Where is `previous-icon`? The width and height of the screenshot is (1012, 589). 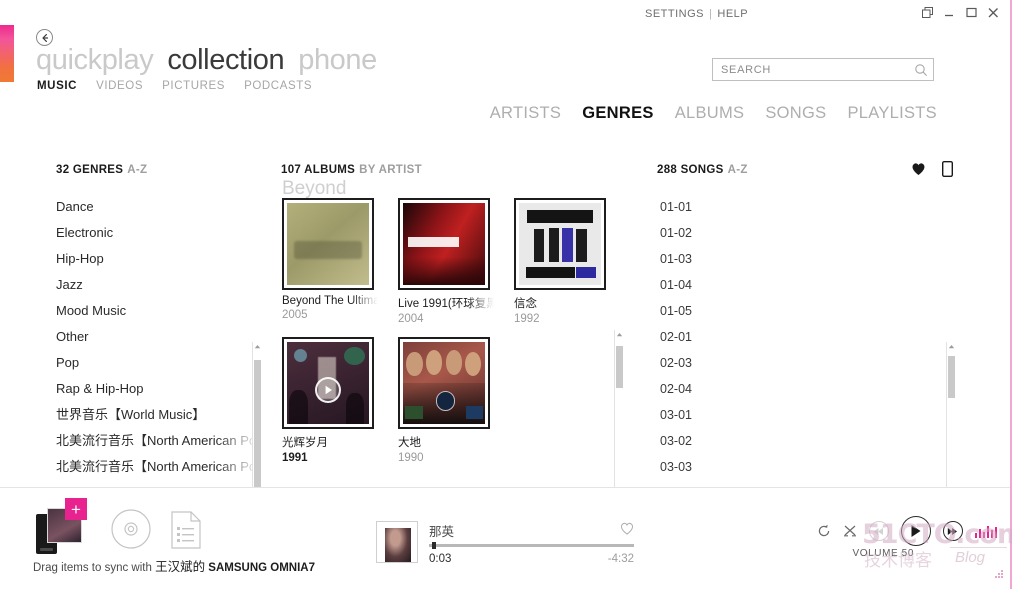
previous-icon is located at coordinates (878, 531).